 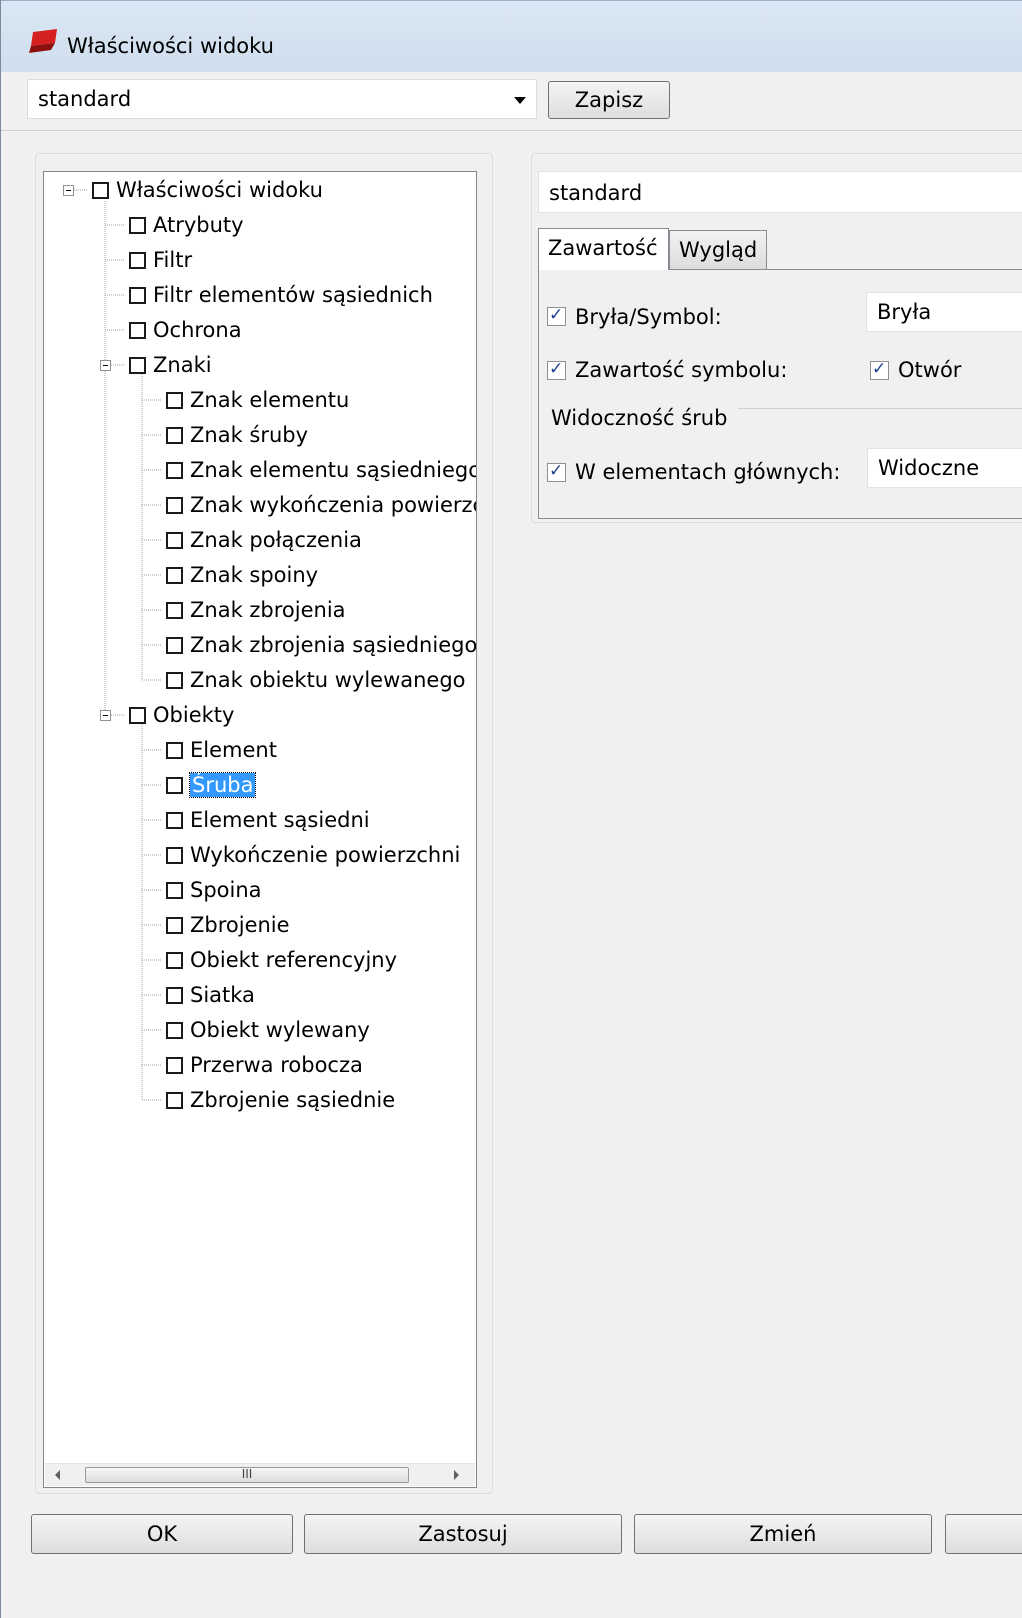 I want to click on tree-node-obiekt: Wykończenie powierzchni, so click(x=313, y=855).